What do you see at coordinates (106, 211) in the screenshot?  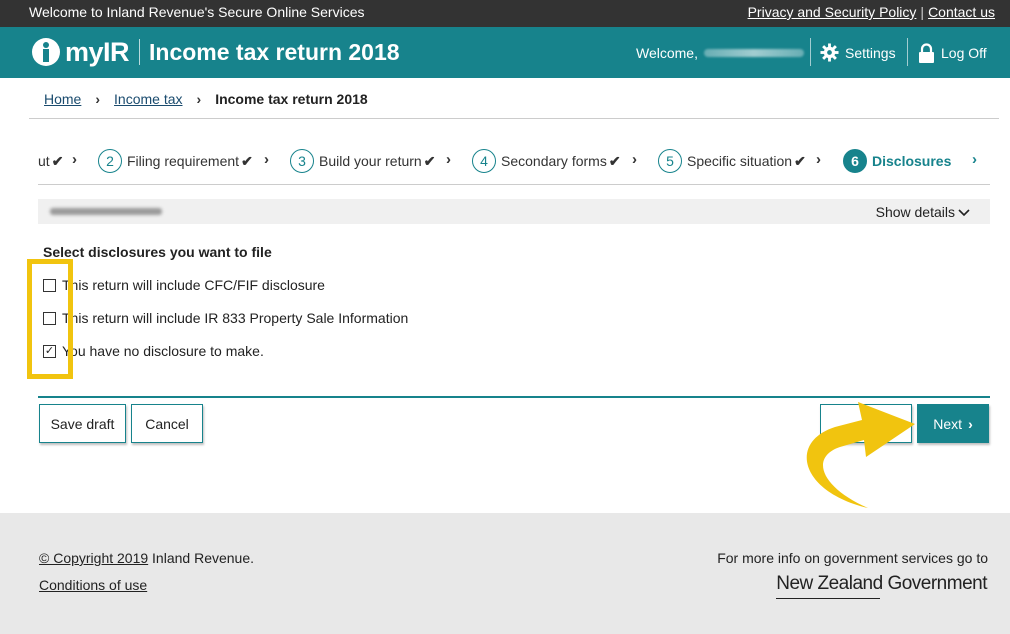 I see `redacted-account-info` at bounding box center [106, 211].